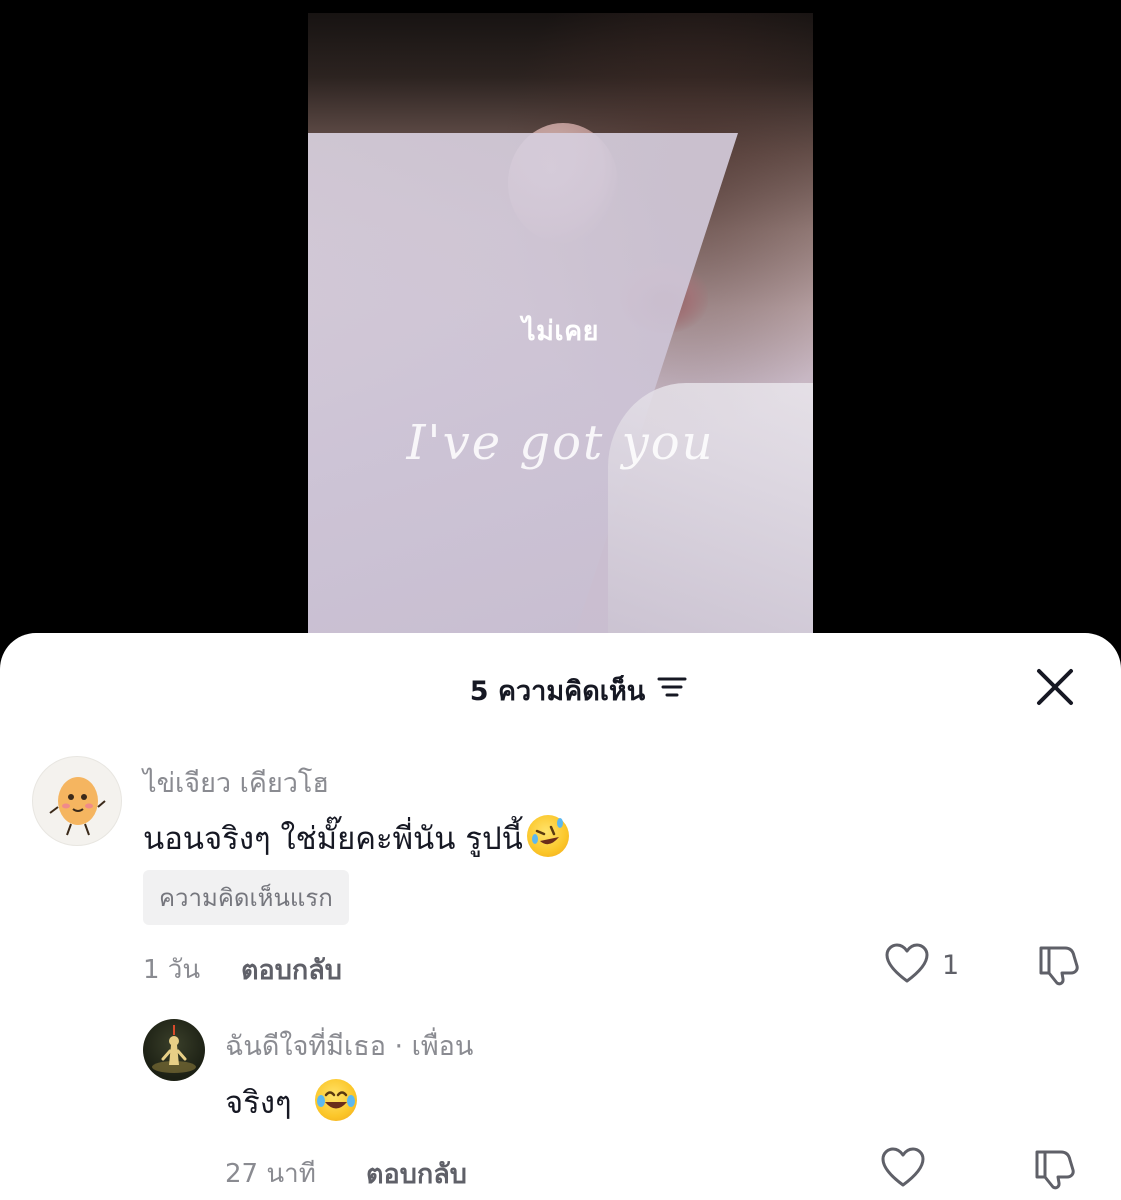 This screenshot has width=1121, height=1200. I want to click on comment-text-content: จริงๆ, so click(258, 1103).